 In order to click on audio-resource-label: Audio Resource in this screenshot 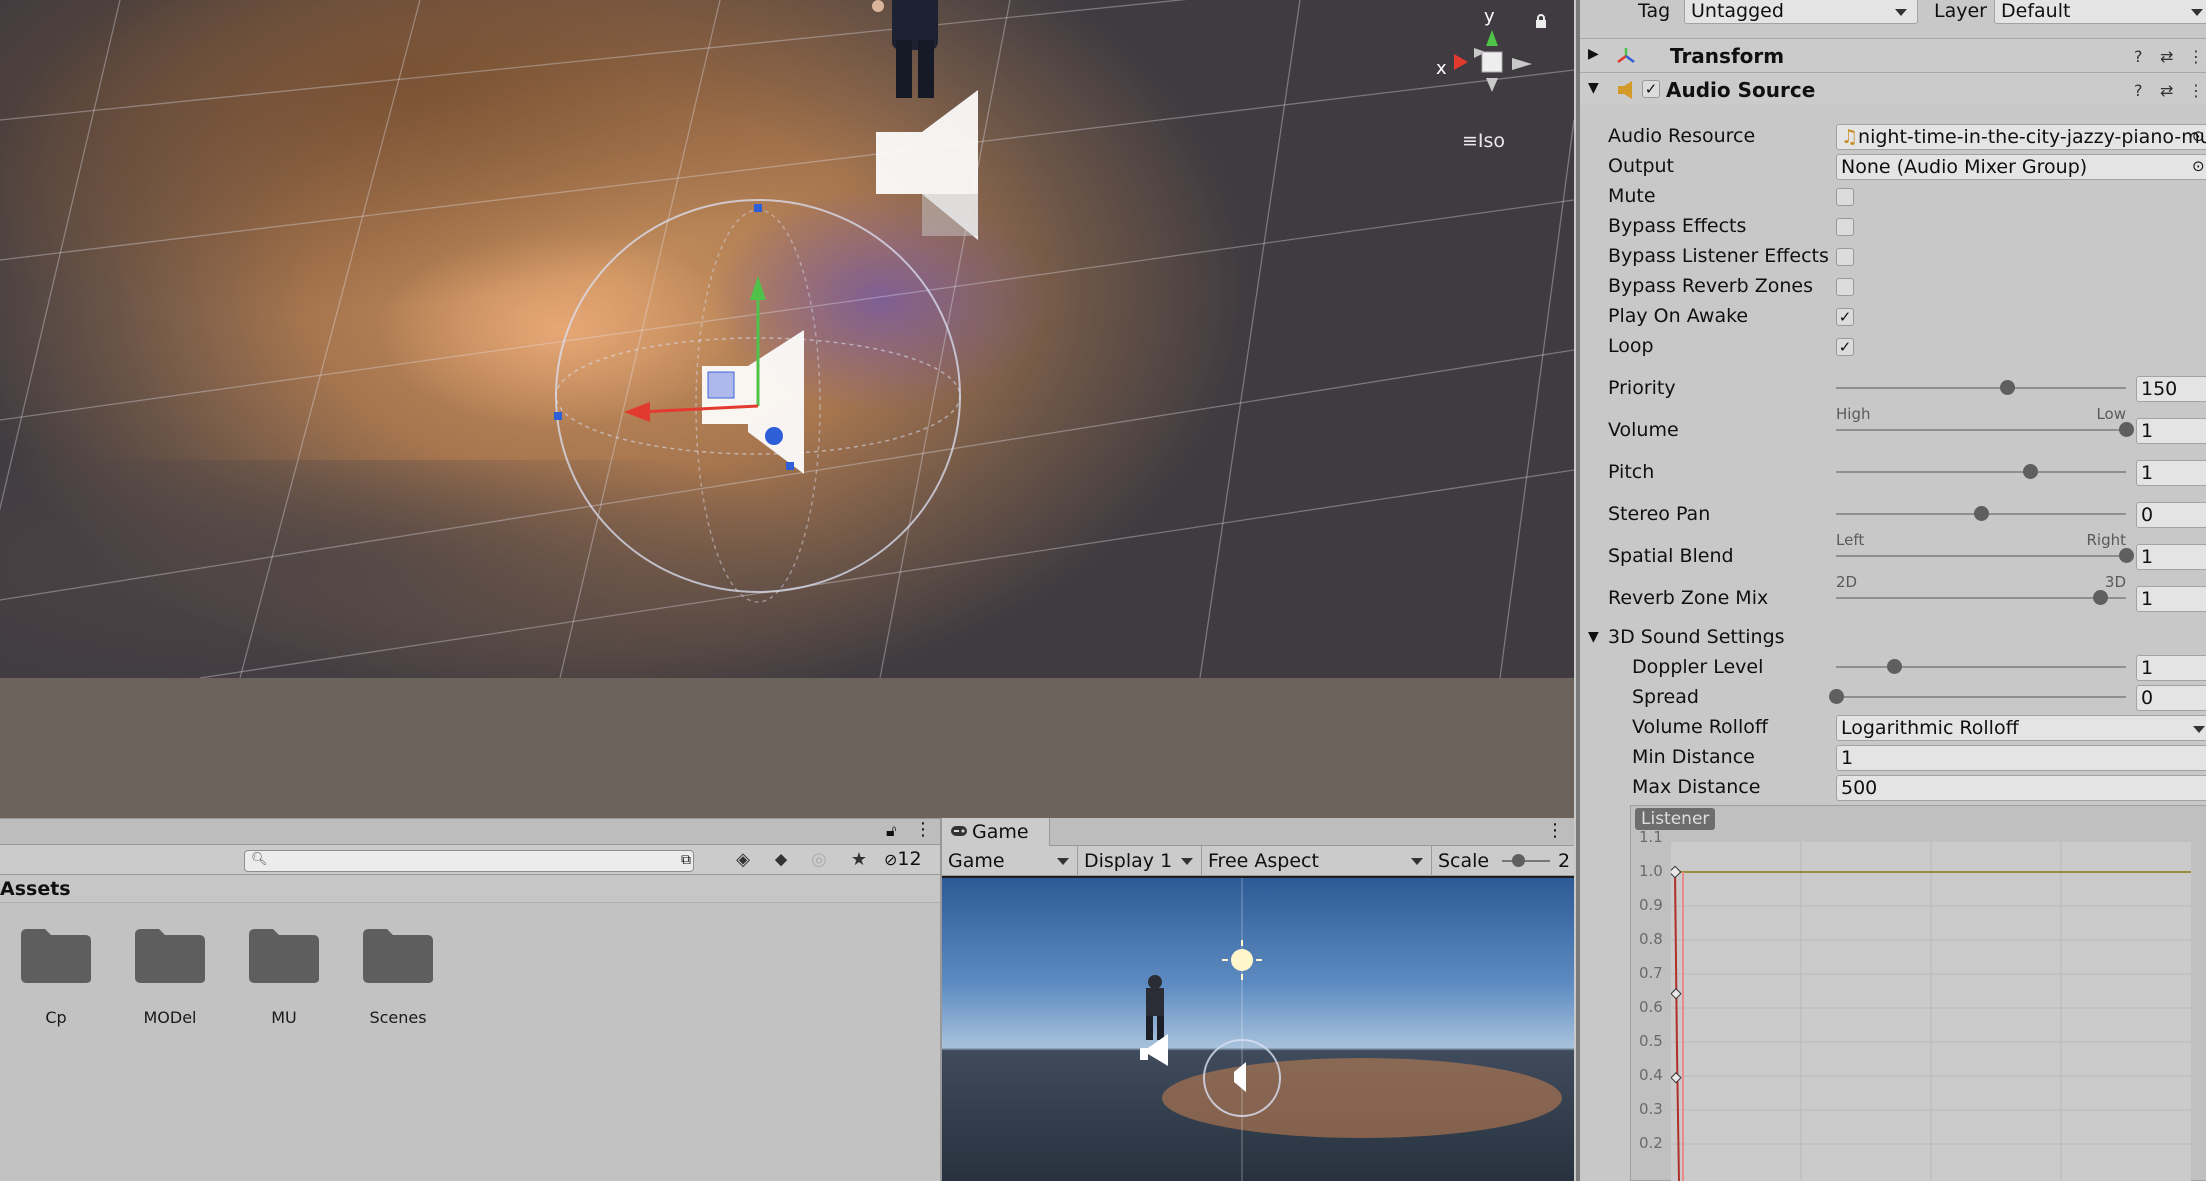, I will do `click(1682, 136)`.